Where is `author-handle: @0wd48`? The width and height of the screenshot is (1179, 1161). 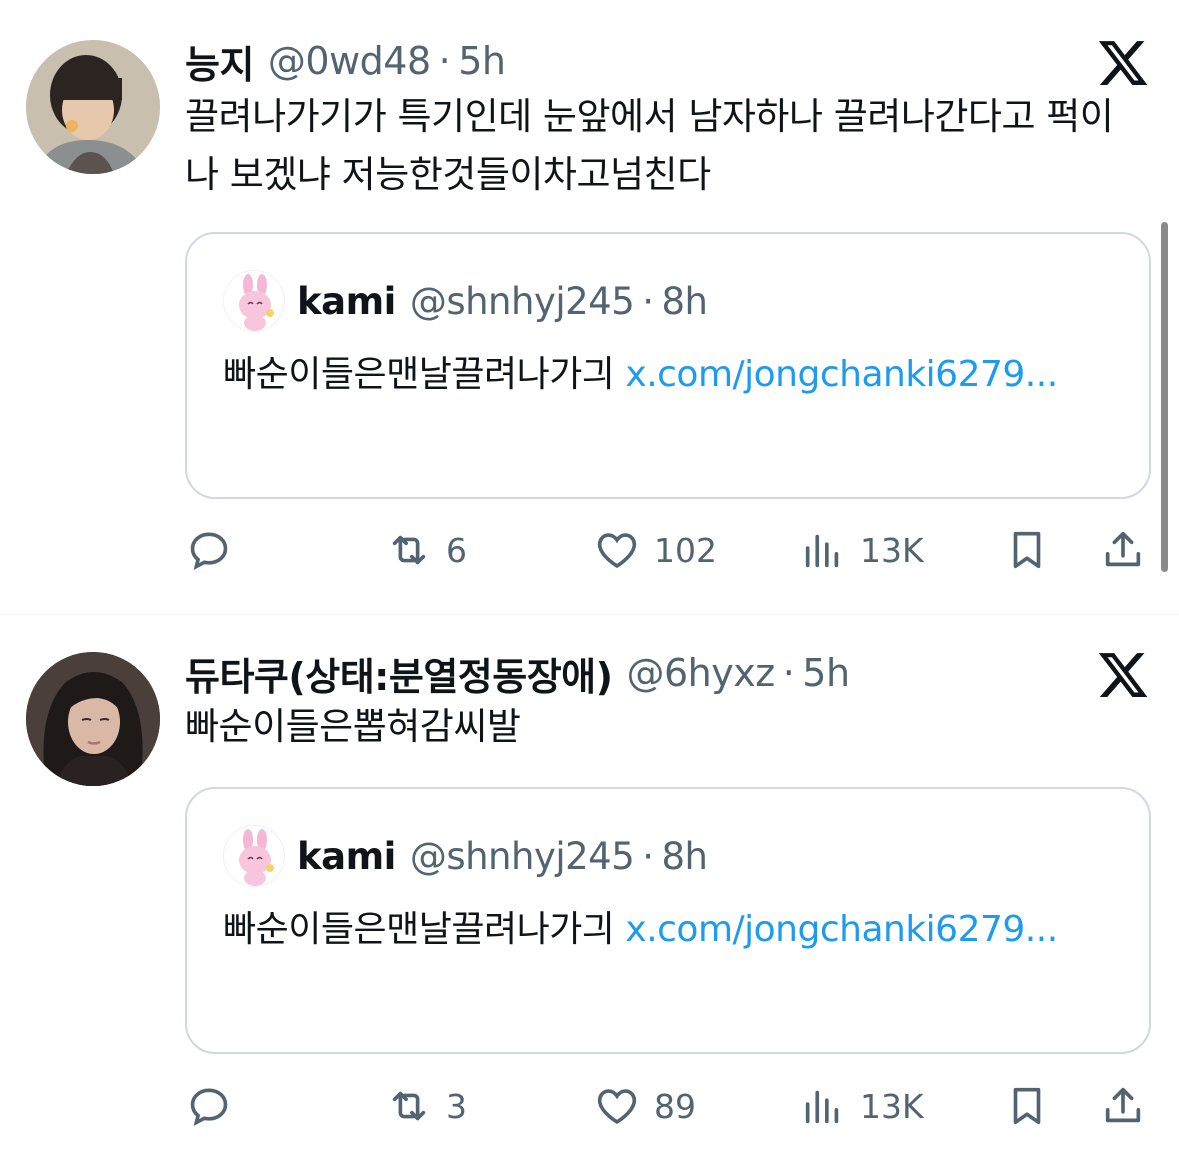 author-handle: @0wd48 is located at coordinates (349, 61).